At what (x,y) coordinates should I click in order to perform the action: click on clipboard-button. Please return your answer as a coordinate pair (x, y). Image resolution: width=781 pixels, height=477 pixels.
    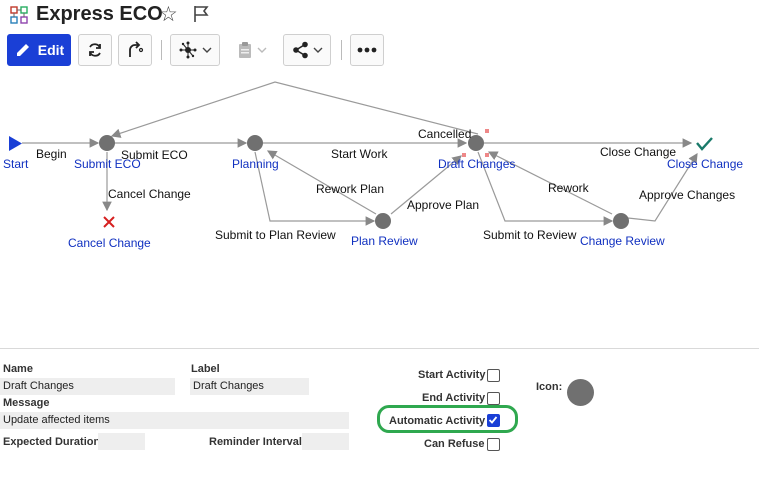
    Looking at the image, I should click on (251, 50).